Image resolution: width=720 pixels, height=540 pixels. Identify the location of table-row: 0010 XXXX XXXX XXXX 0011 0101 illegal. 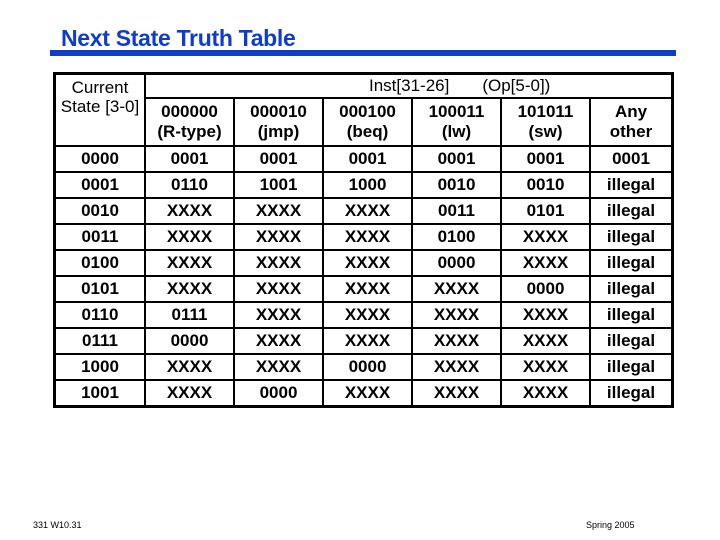
(363, 211).